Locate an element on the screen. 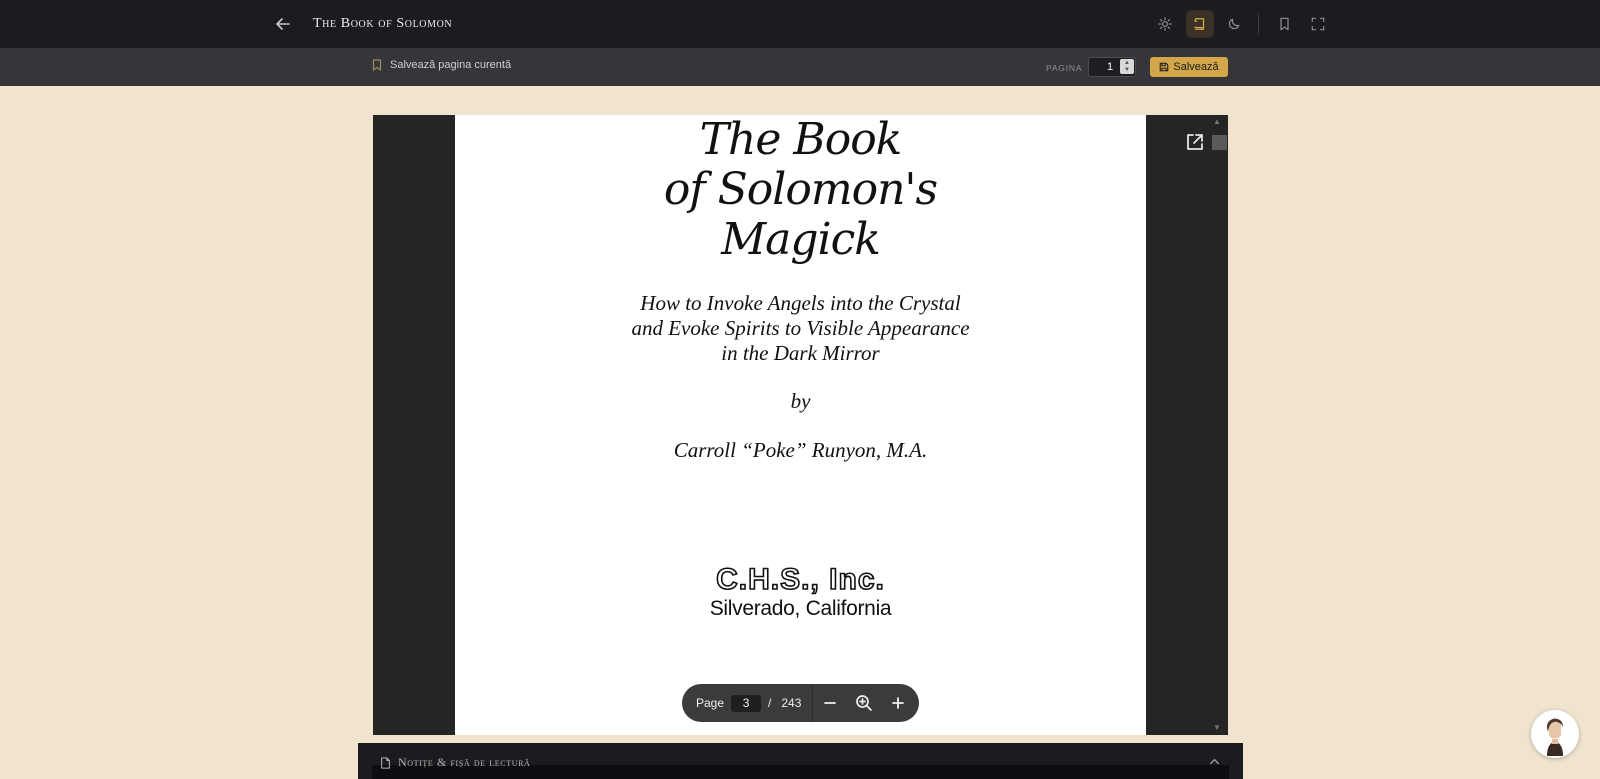  book-title: The Book of Solomon is located at coordinates (383, 23).